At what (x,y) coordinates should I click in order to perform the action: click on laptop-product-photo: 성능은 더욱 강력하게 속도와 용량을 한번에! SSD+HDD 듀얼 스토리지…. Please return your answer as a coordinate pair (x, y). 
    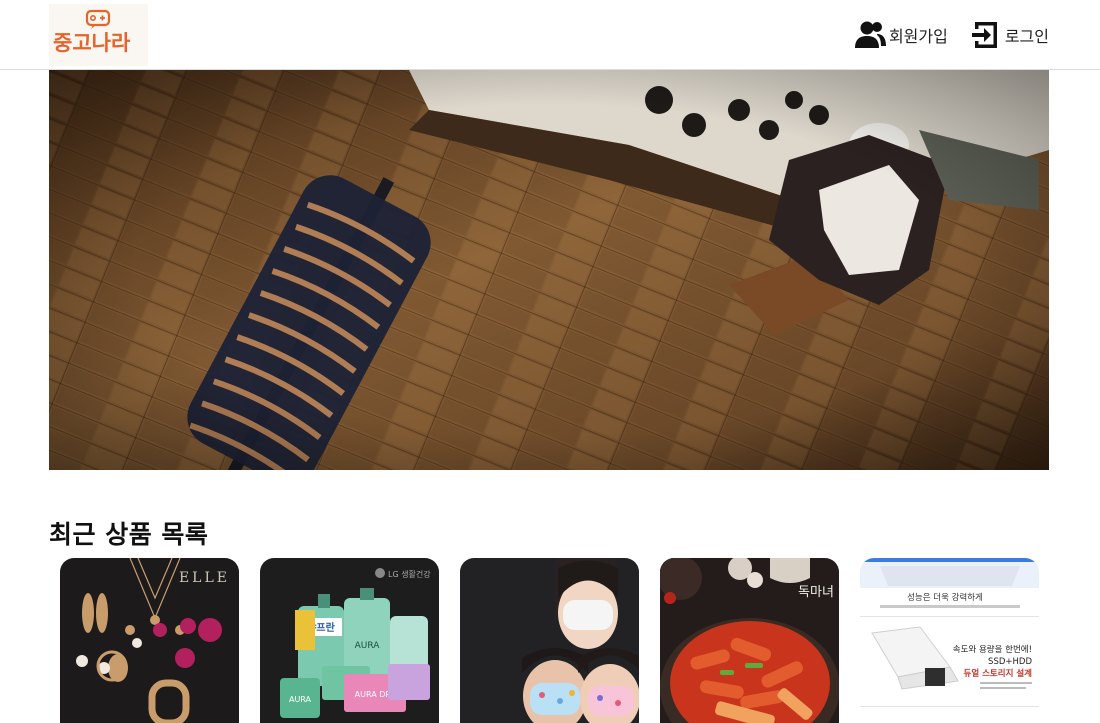
    Looking at the image, I should click on (949, 640).